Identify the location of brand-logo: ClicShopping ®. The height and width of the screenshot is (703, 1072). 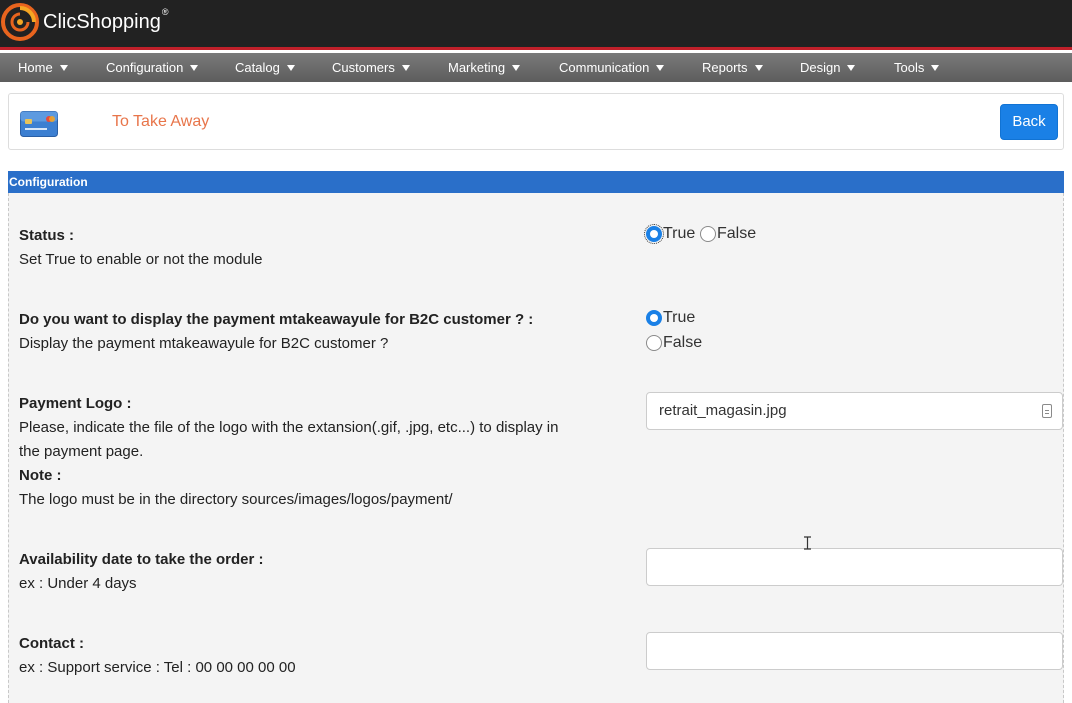
(84, 22).